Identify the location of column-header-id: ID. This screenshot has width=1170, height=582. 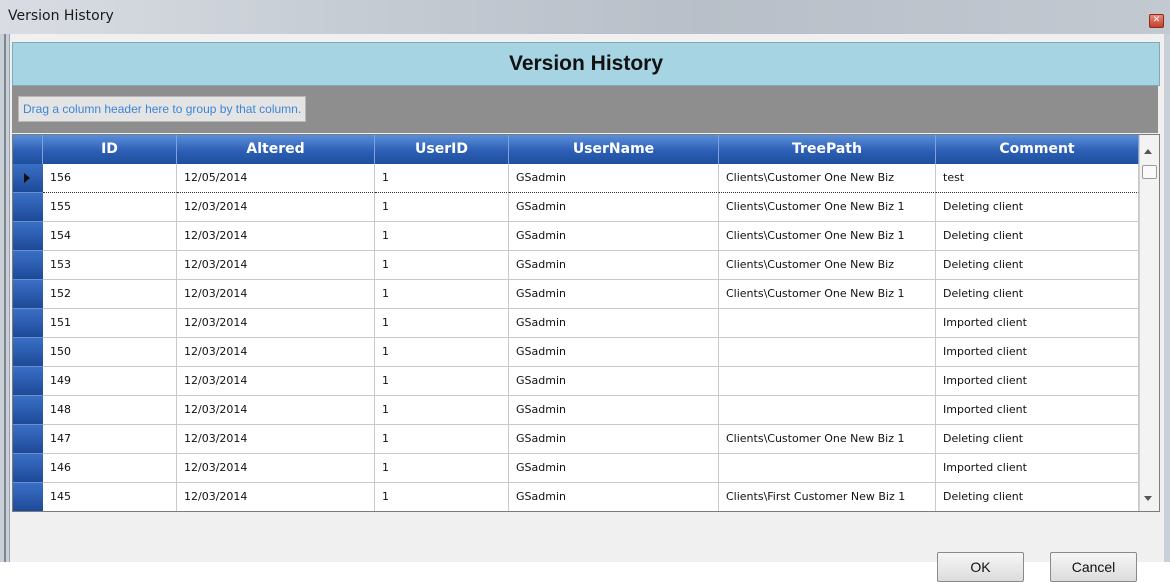
(110, 149).